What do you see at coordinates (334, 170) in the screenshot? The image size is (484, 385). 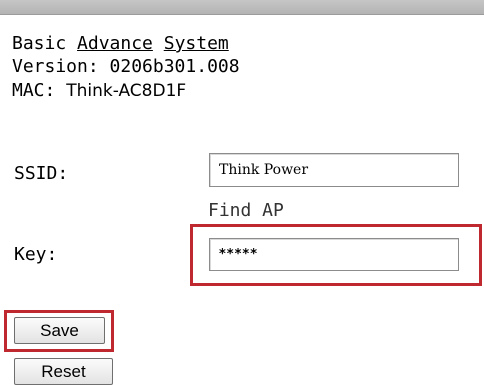 I see `ssid-input: Think Power` at bounding box center [334, 170].